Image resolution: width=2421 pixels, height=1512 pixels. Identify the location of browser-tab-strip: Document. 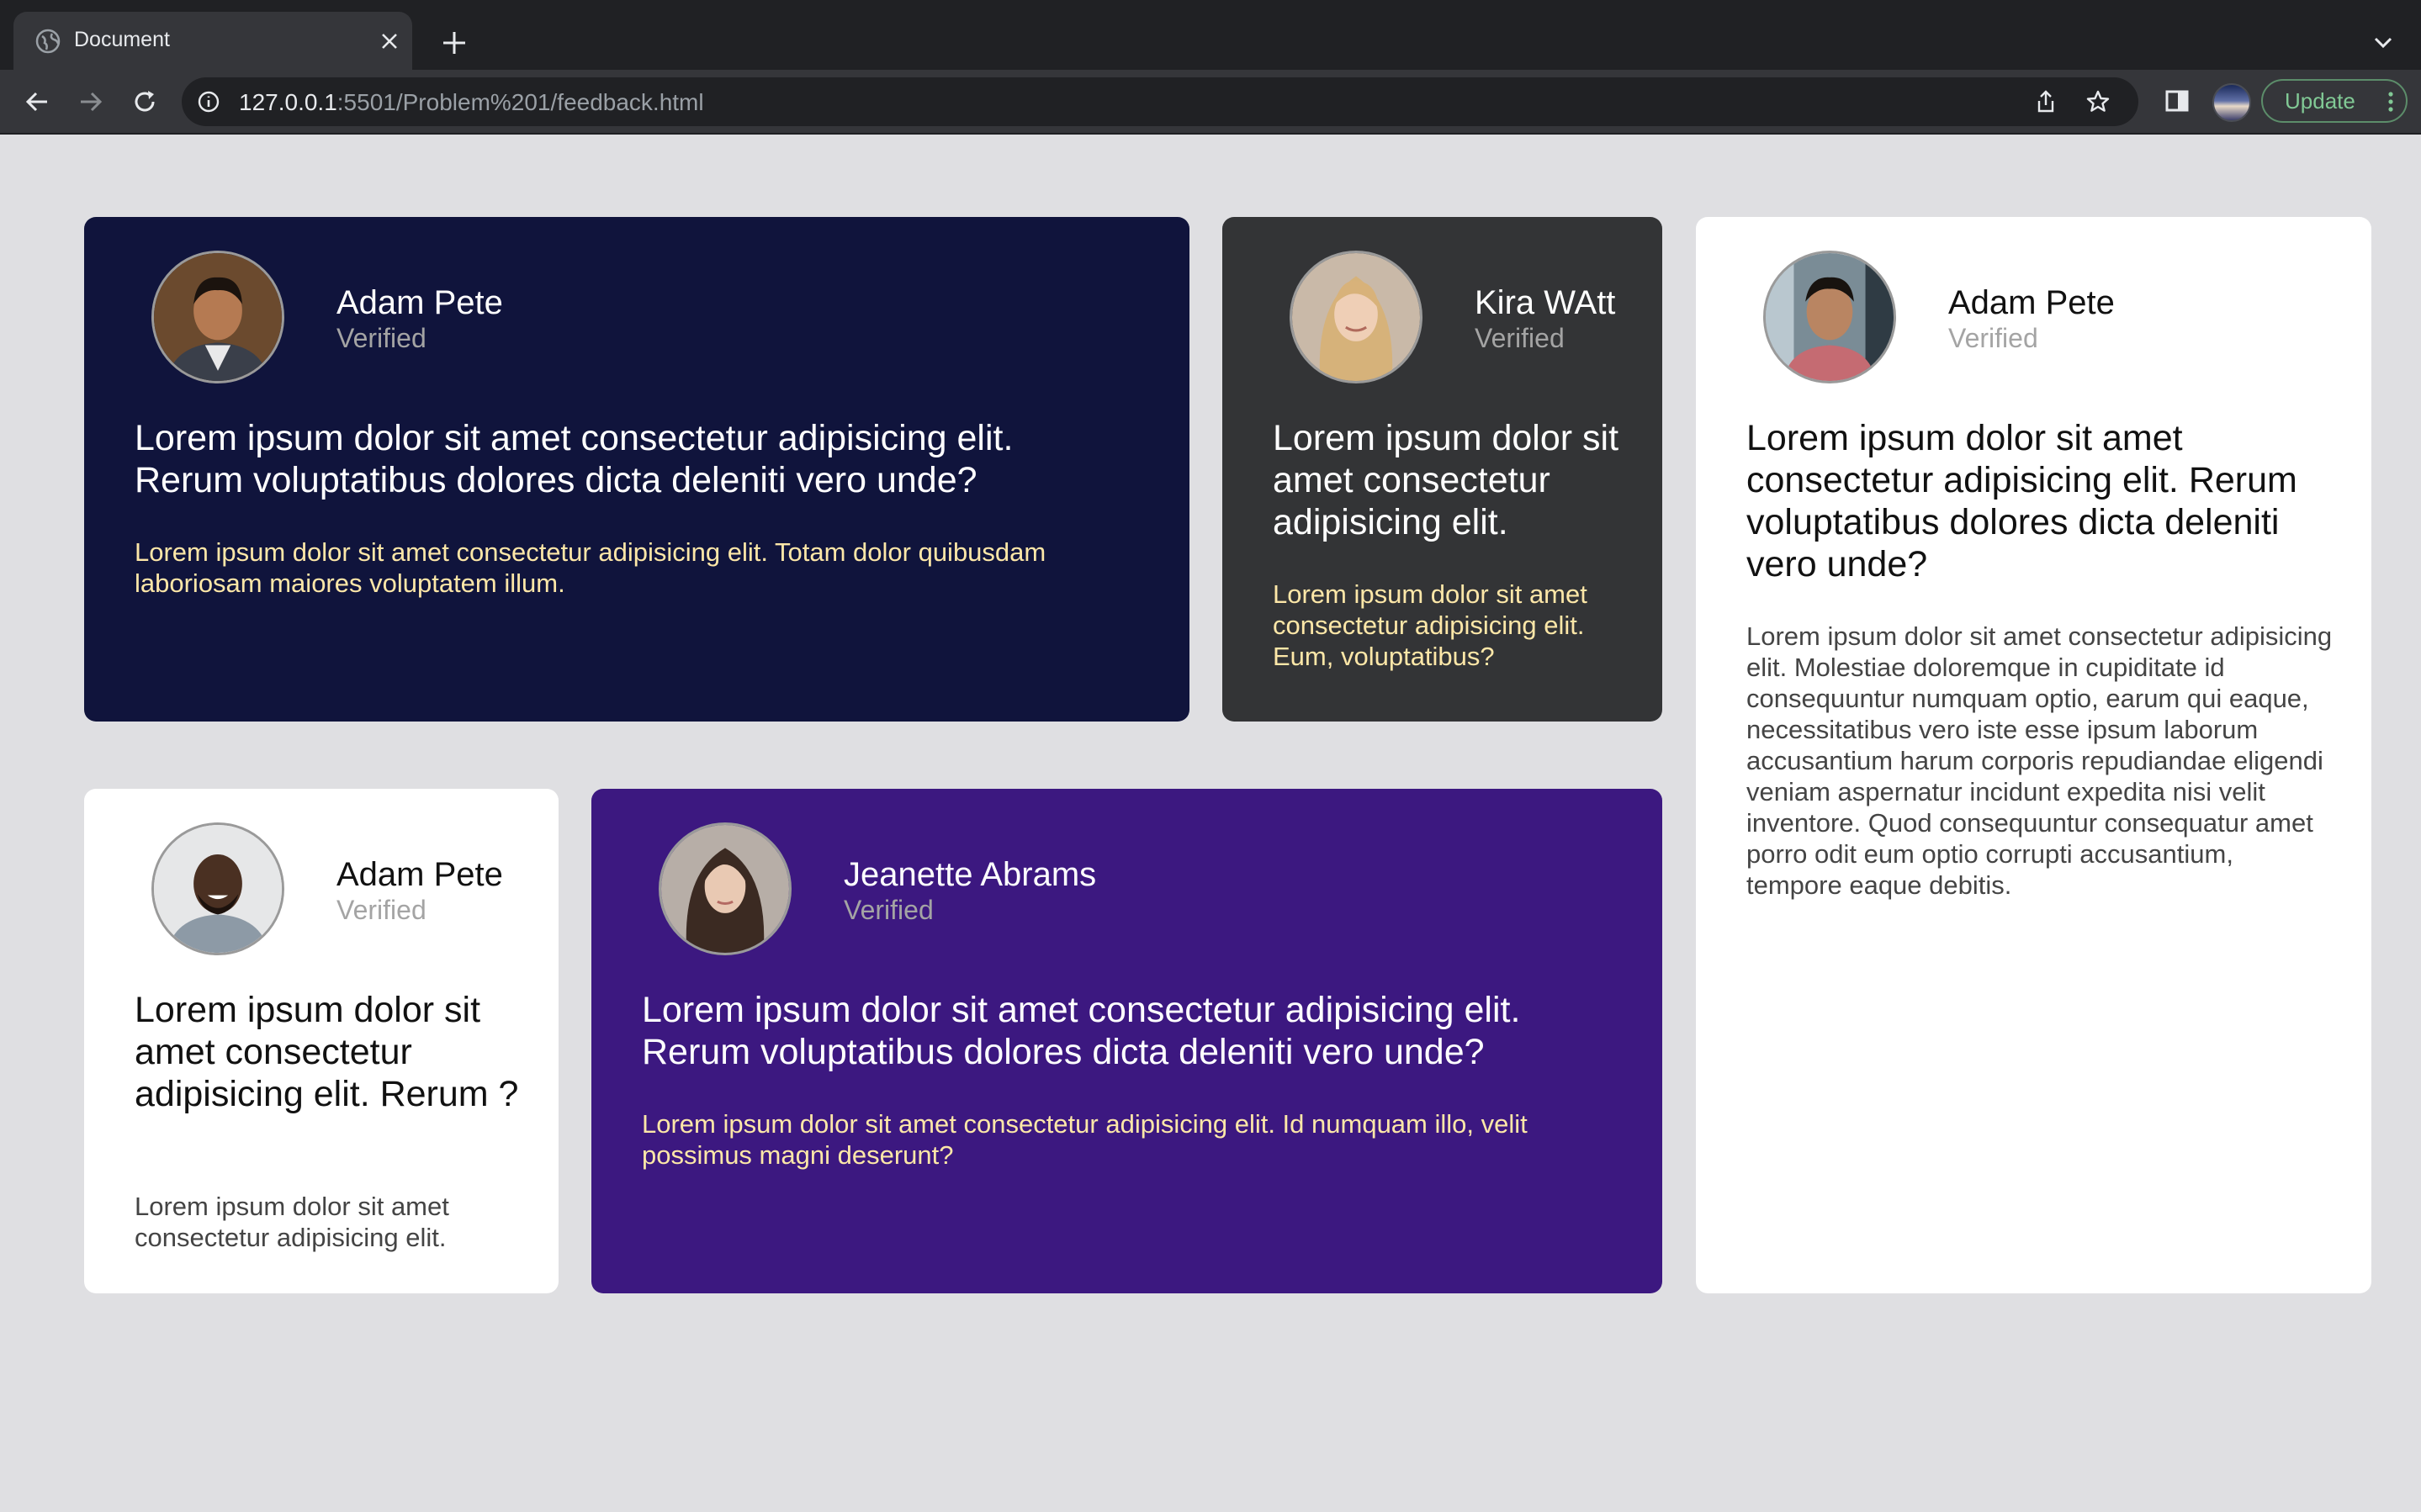
(1211, 35).